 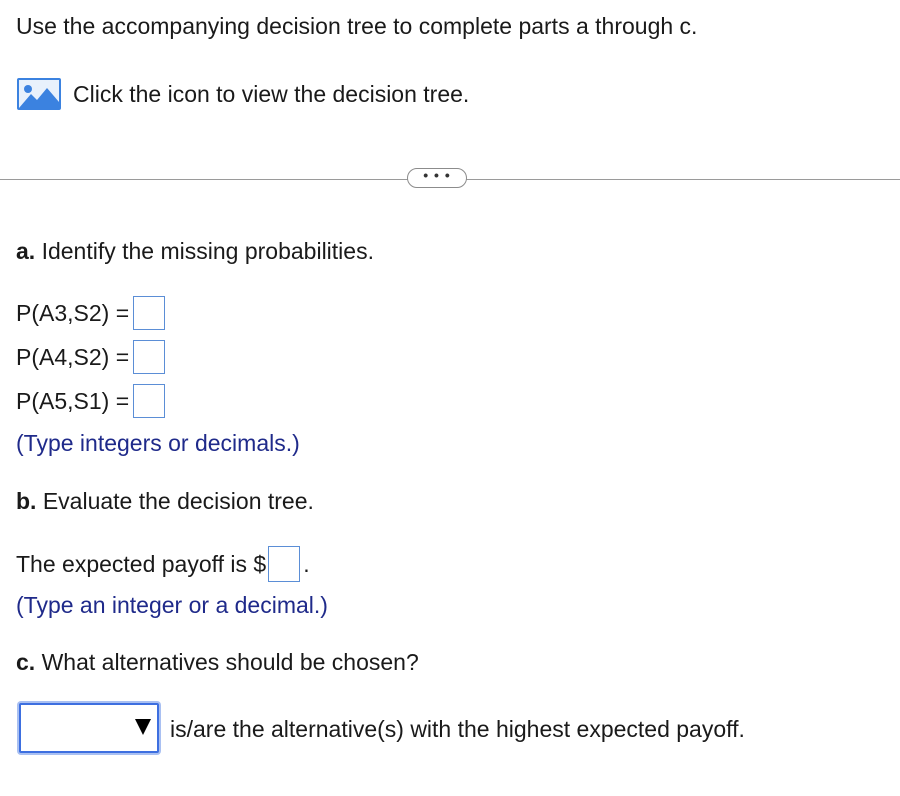 I want to click on part-b-note: (Type an integer or a decimal.), so click(x=172, y=605).